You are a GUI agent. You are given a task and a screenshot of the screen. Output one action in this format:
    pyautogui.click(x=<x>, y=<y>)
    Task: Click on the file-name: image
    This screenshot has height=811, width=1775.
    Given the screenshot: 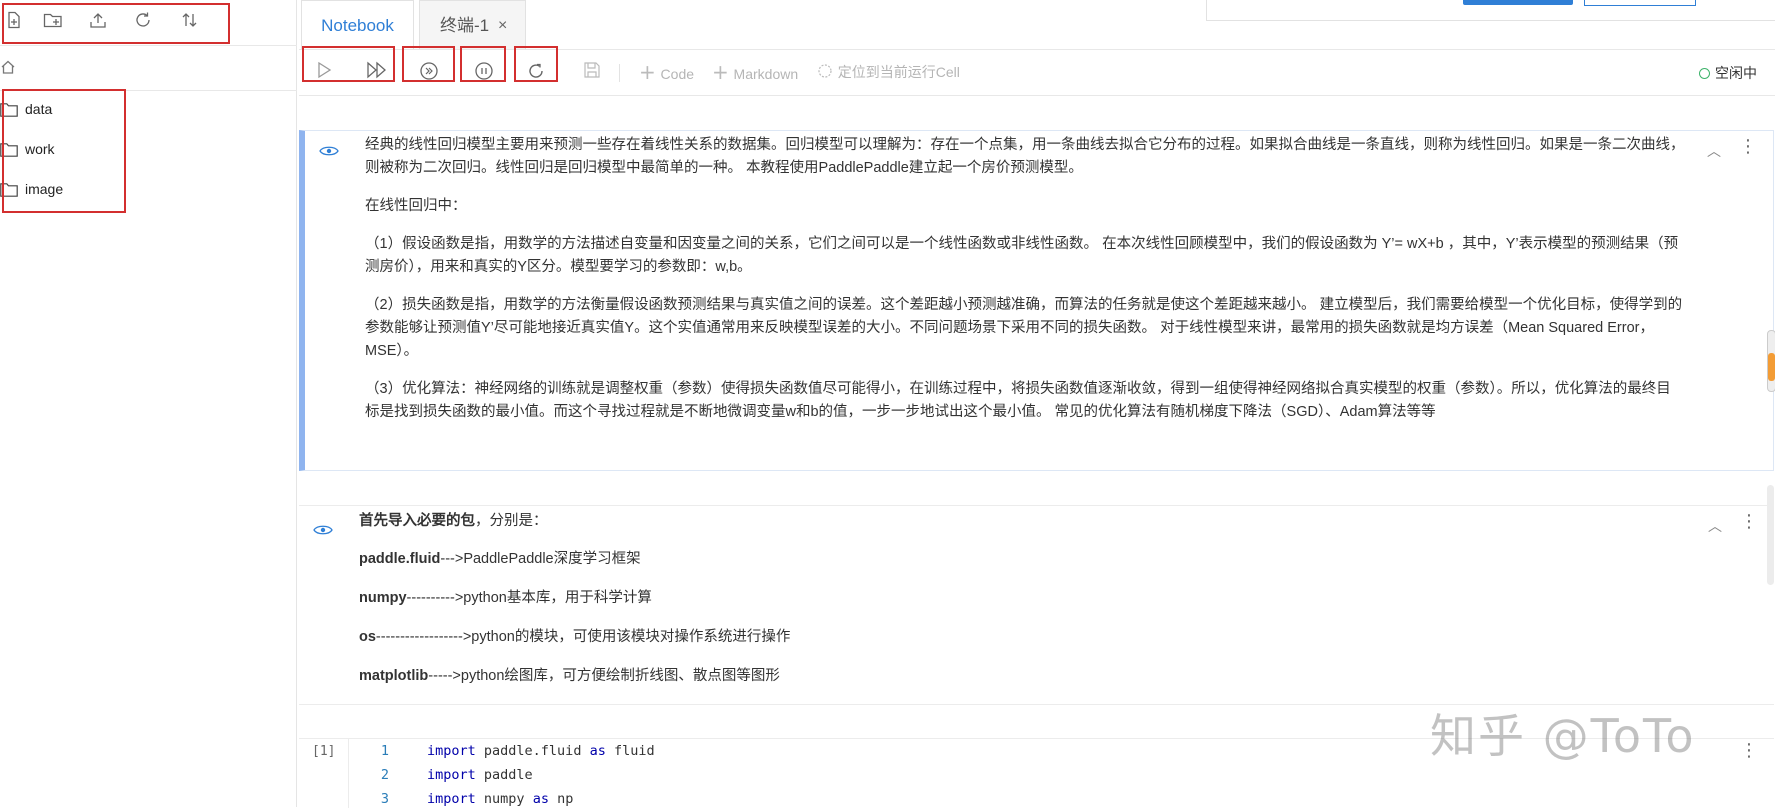 What is the action you would take?
    pyautogui.click(x=44, y=189)
    